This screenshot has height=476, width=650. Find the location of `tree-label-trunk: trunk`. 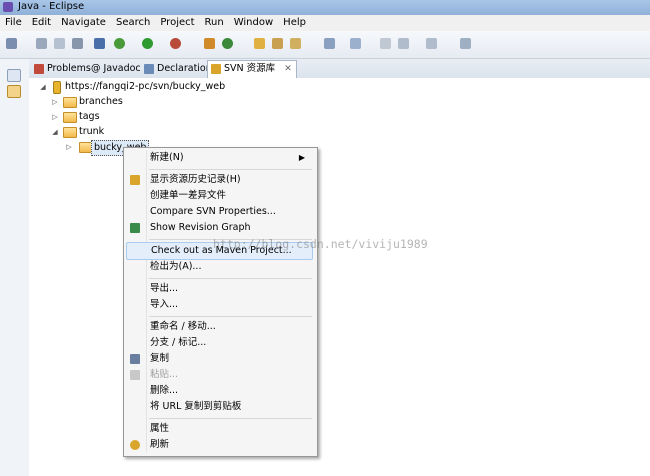

tree-label-trunk: trunk is located at coordinates (92, 131).